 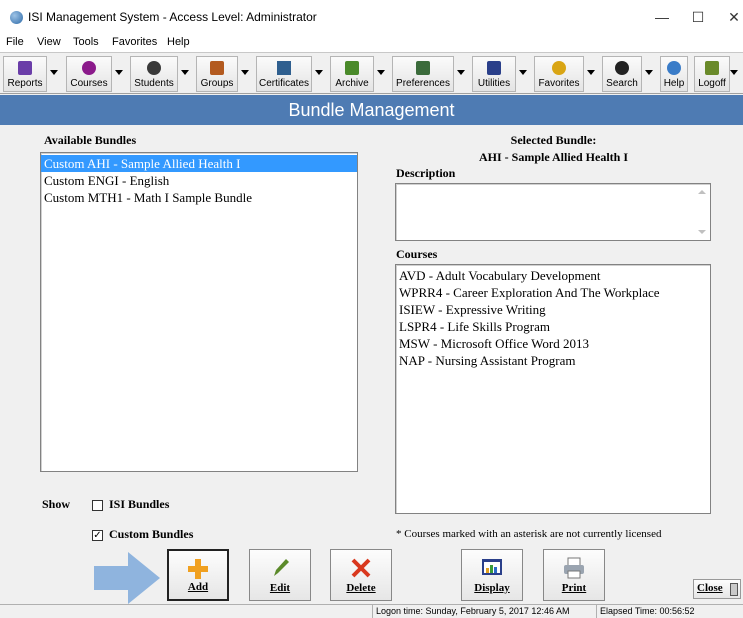 I want to click on favorites-icon, so click(x=559, y=68).